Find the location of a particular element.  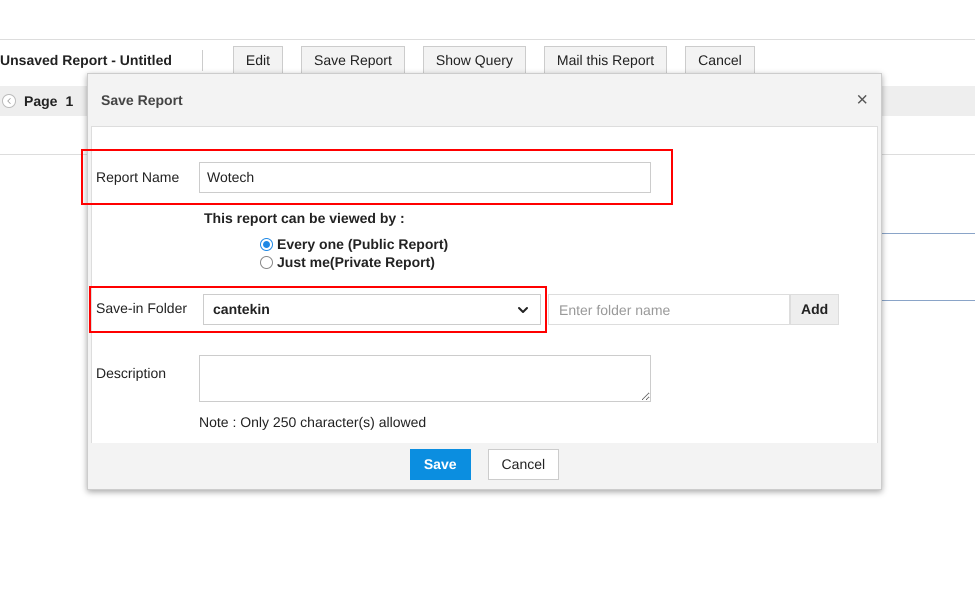

toolbar-button: Save Report is located at coordinates (353, 60).